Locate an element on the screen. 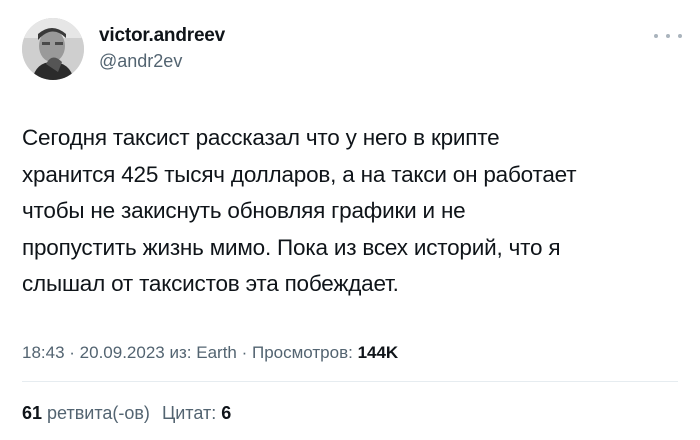 The image size is (700, 440). views-label: Просмотров: is located at coordinates (304, 352).